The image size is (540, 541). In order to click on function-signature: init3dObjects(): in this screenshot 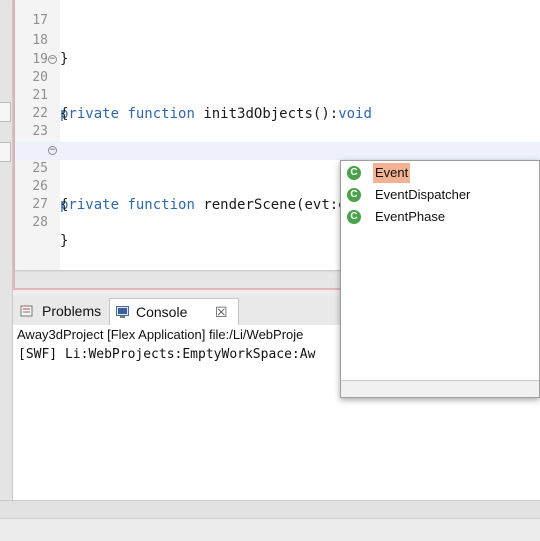, I will do `click(271, 114)`.